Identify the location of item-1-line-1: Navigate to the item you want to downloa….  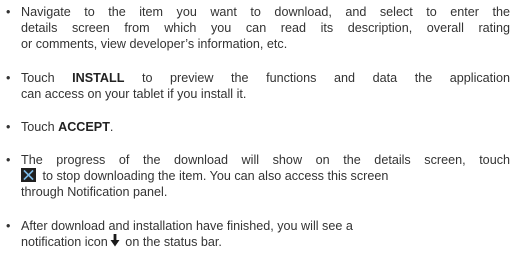
(265, 12).